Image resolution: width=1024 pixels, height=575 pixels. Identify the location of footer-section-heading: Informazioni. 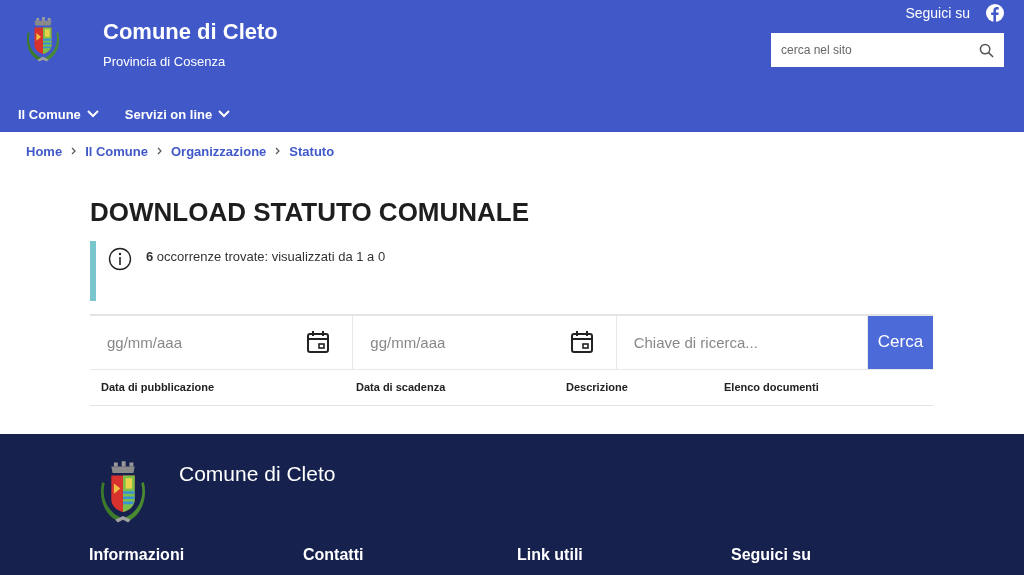
(137, 554).